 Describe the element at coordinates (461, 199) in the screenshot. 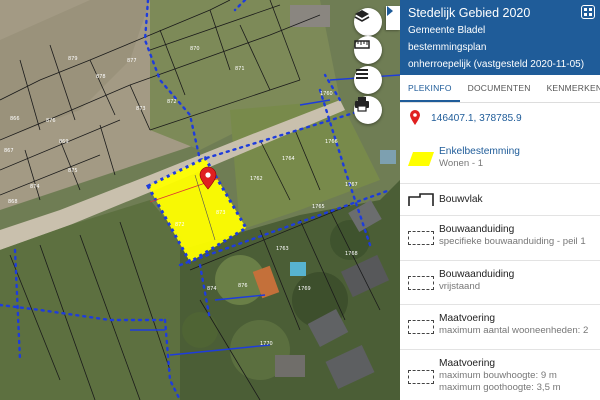

I see `legend-label: Bouwvlak` at that location.